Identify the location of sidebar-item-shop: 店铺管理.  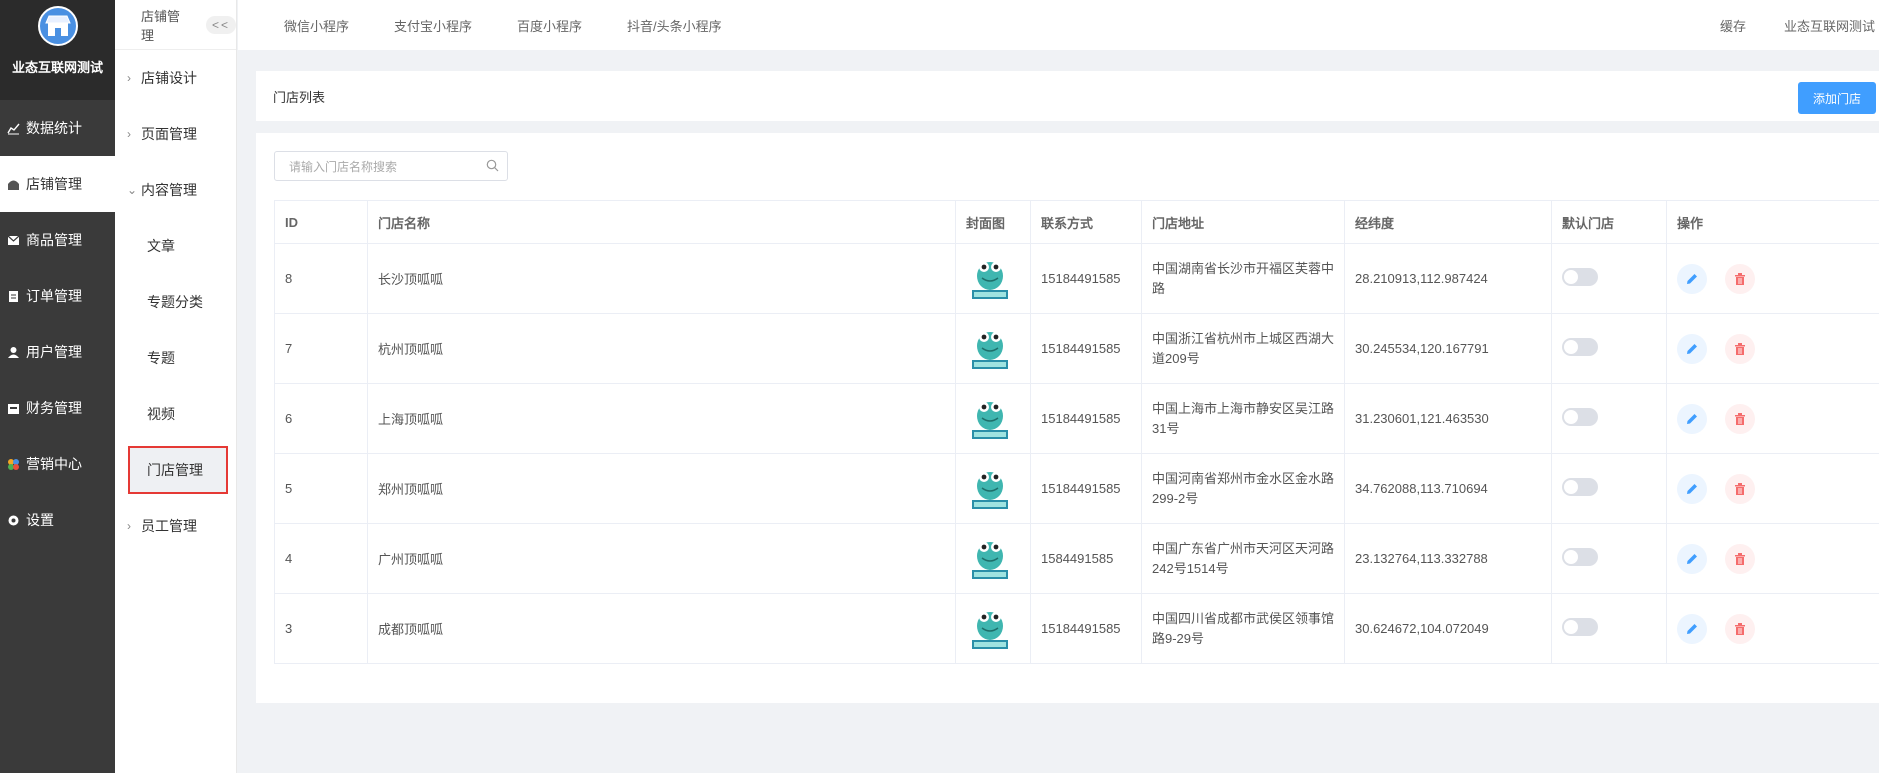
(57, 184).